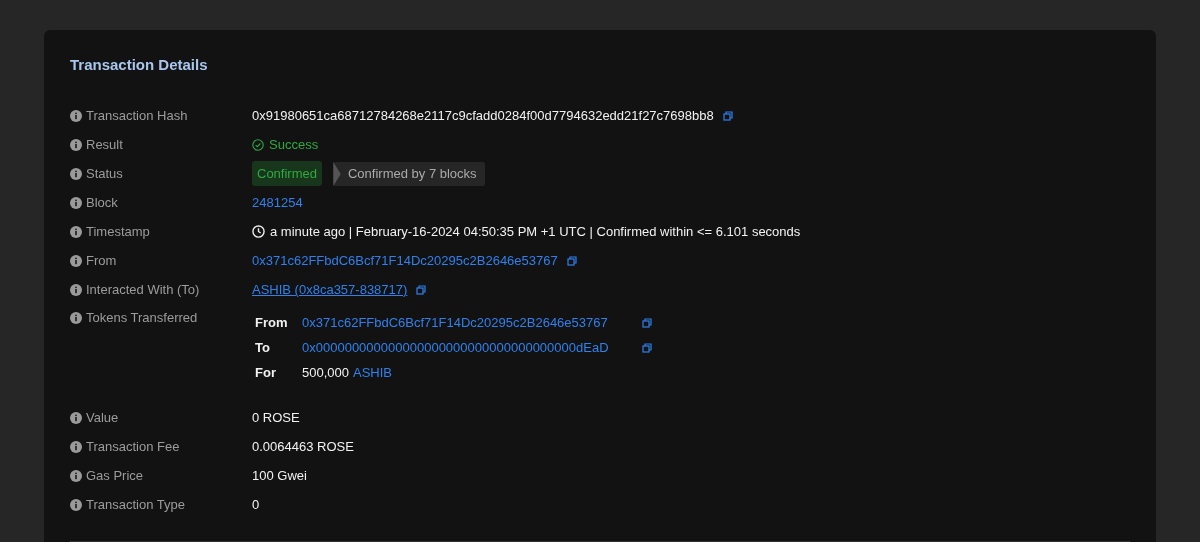 The height and width of the screenshot is (542, 1200). I want to click on transfer-label: For, so click(266, 372).